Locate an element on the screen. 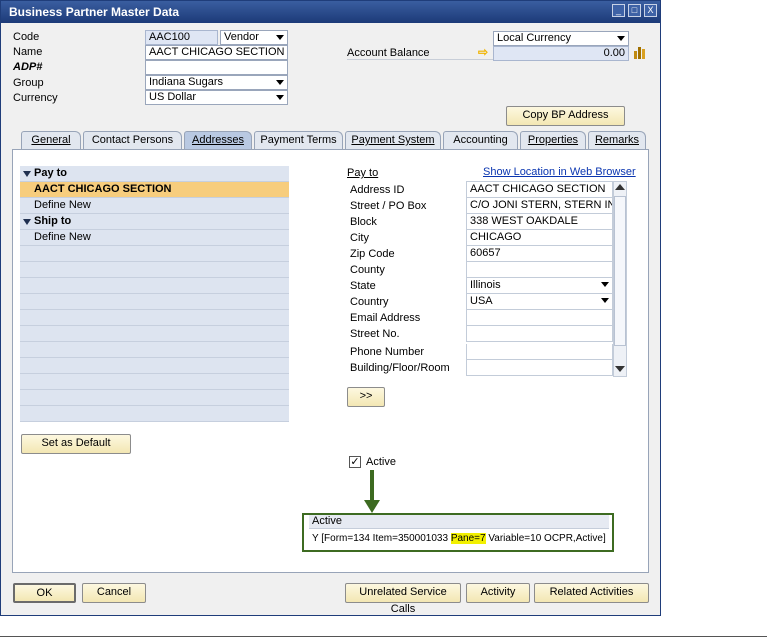 Image resolution: width=767 pixels, height=643 pixels. tab-accounting: Accounting is located at coordinates (480, 140).